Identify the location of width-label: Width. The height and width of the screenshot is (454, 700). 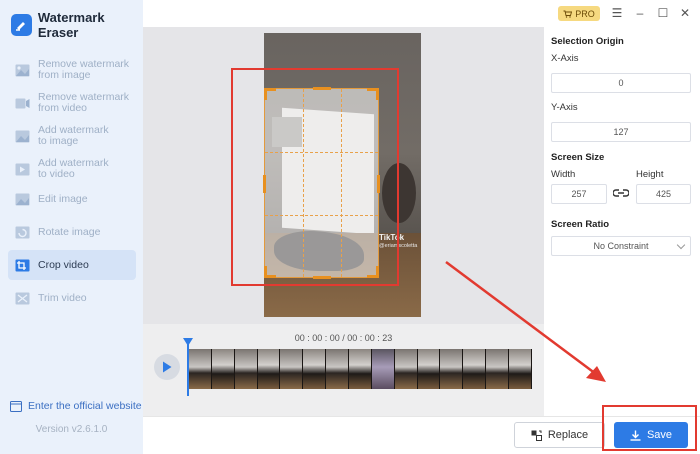
(563, 174).